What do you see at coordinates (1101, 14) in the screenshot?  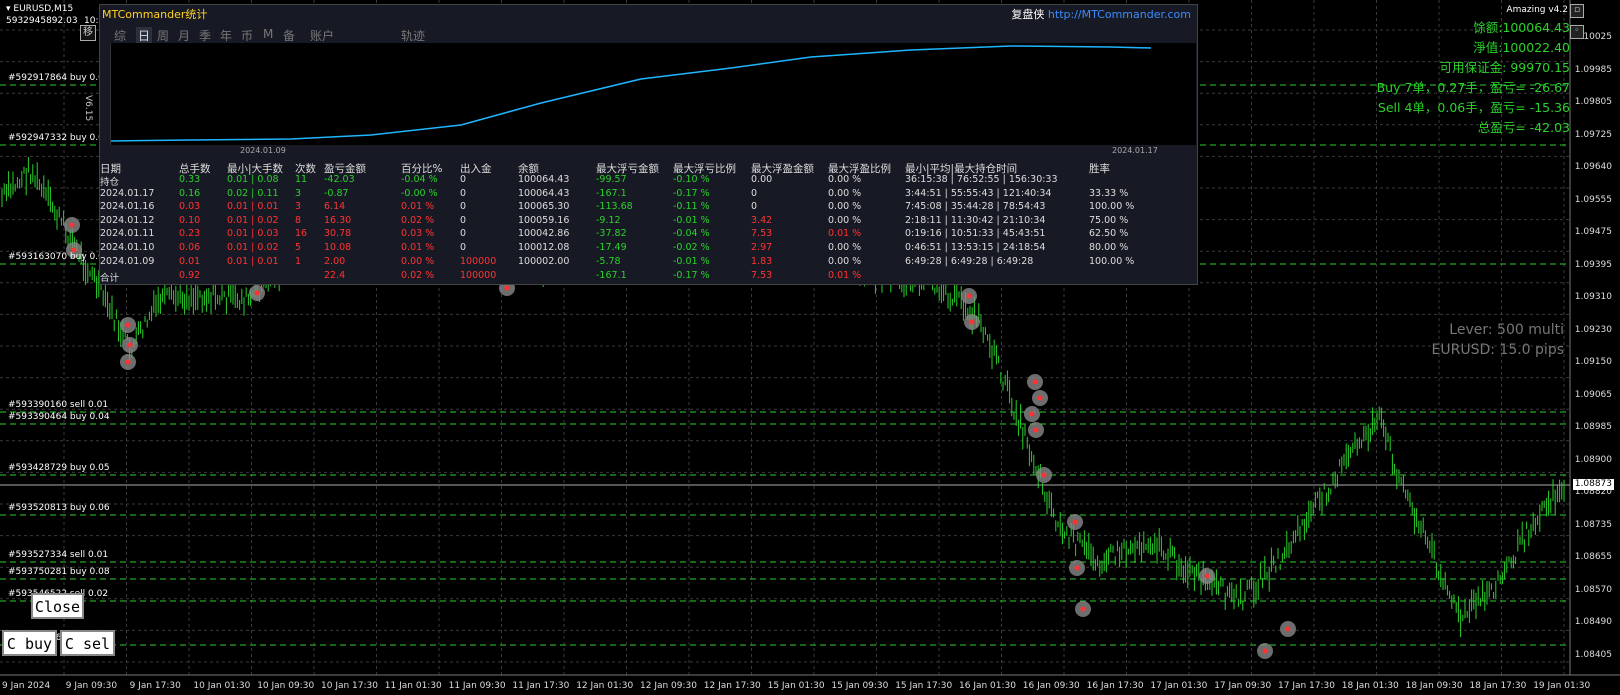 I see `panel-brand: 复盘侠 http://MTCommander.com` at bounding box center [1101, 14].